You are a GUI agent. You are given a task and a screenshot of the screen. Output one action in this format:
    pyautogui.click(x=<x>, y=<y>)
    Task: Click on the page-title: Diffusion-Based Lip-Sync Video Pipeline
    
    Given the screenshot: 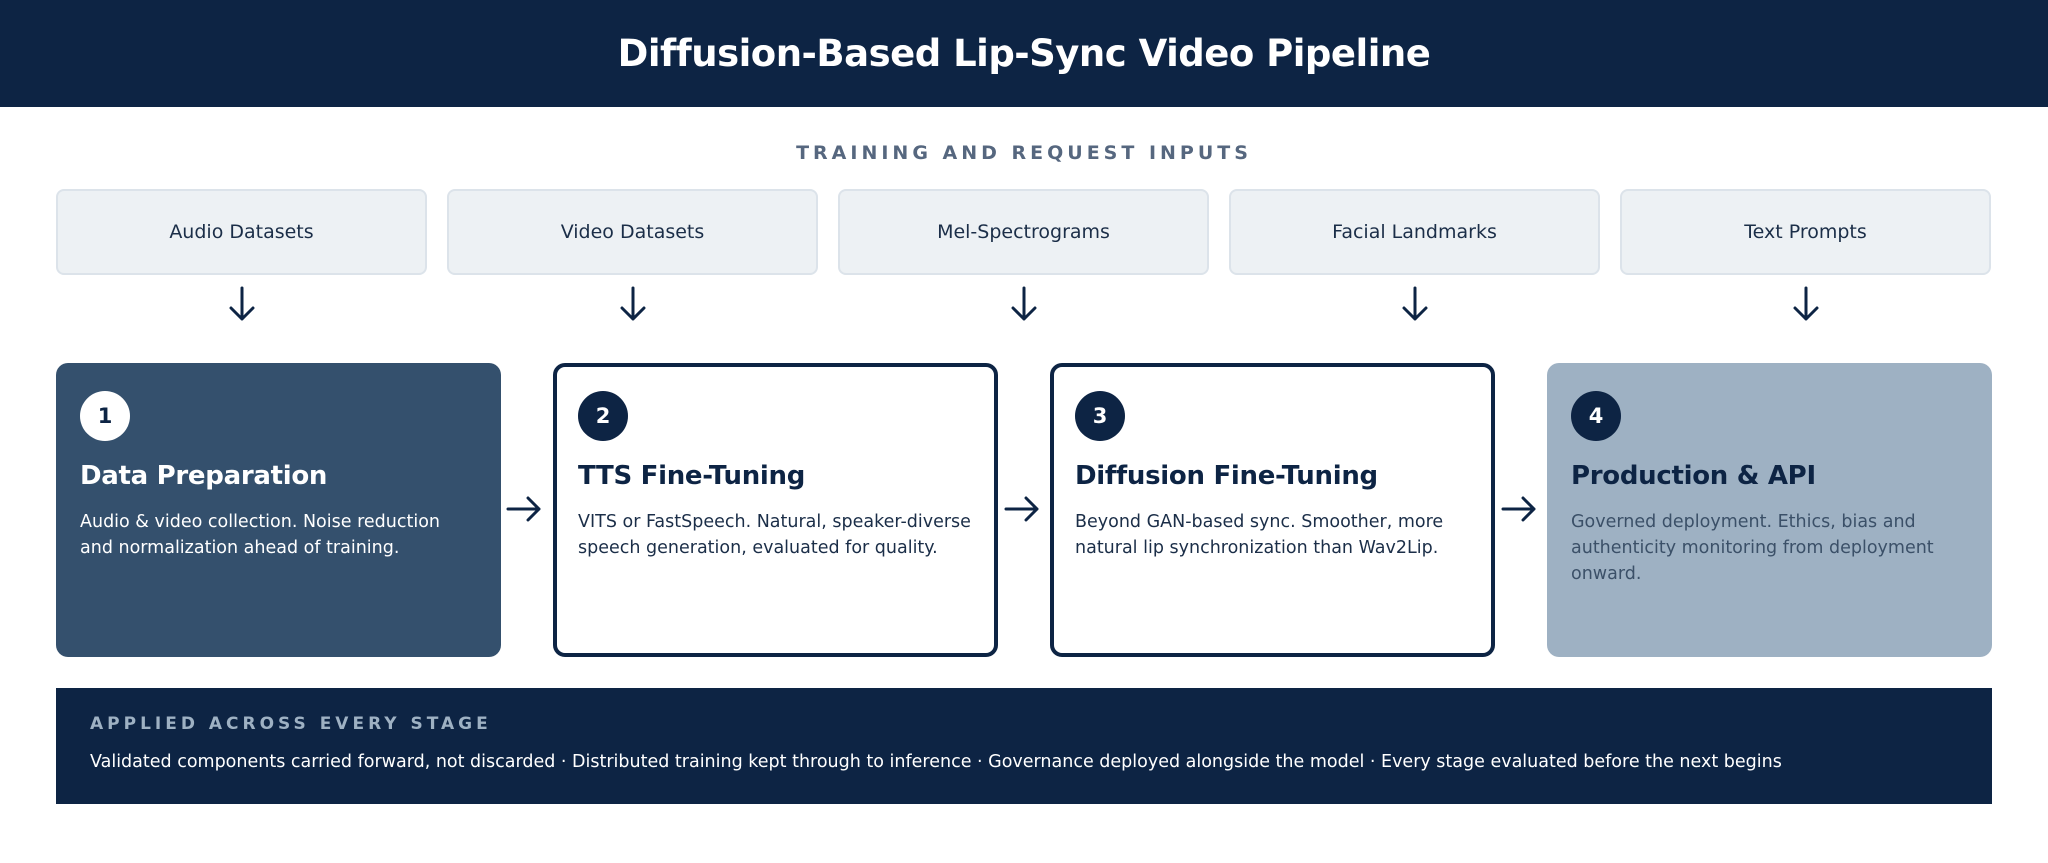 What is the action you would take?
    pyautogui.click(x=1024, y=53)
    